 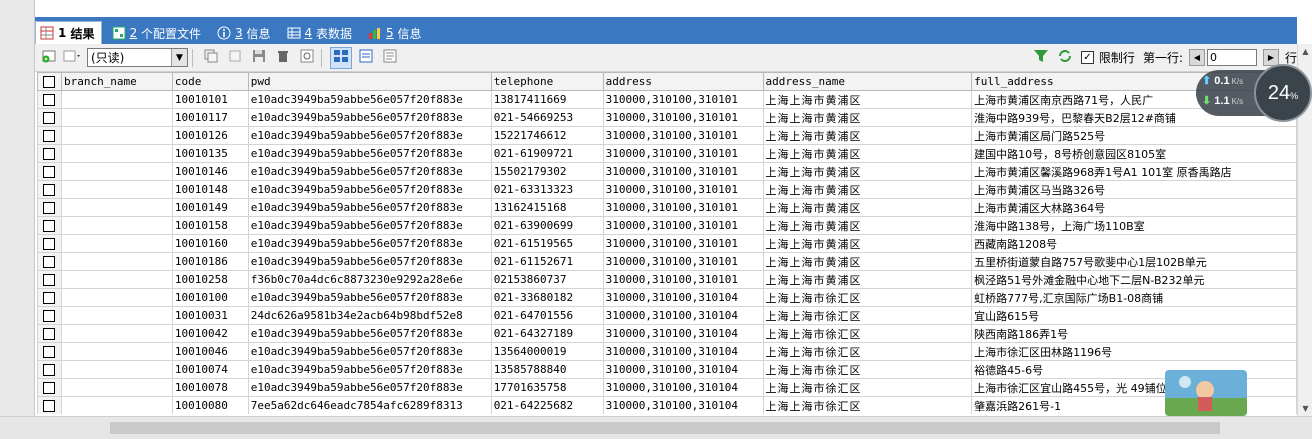 I want to click on table-cell-full-address: 上海市黄浦区局门路525号, so click(x=1134, y=135).